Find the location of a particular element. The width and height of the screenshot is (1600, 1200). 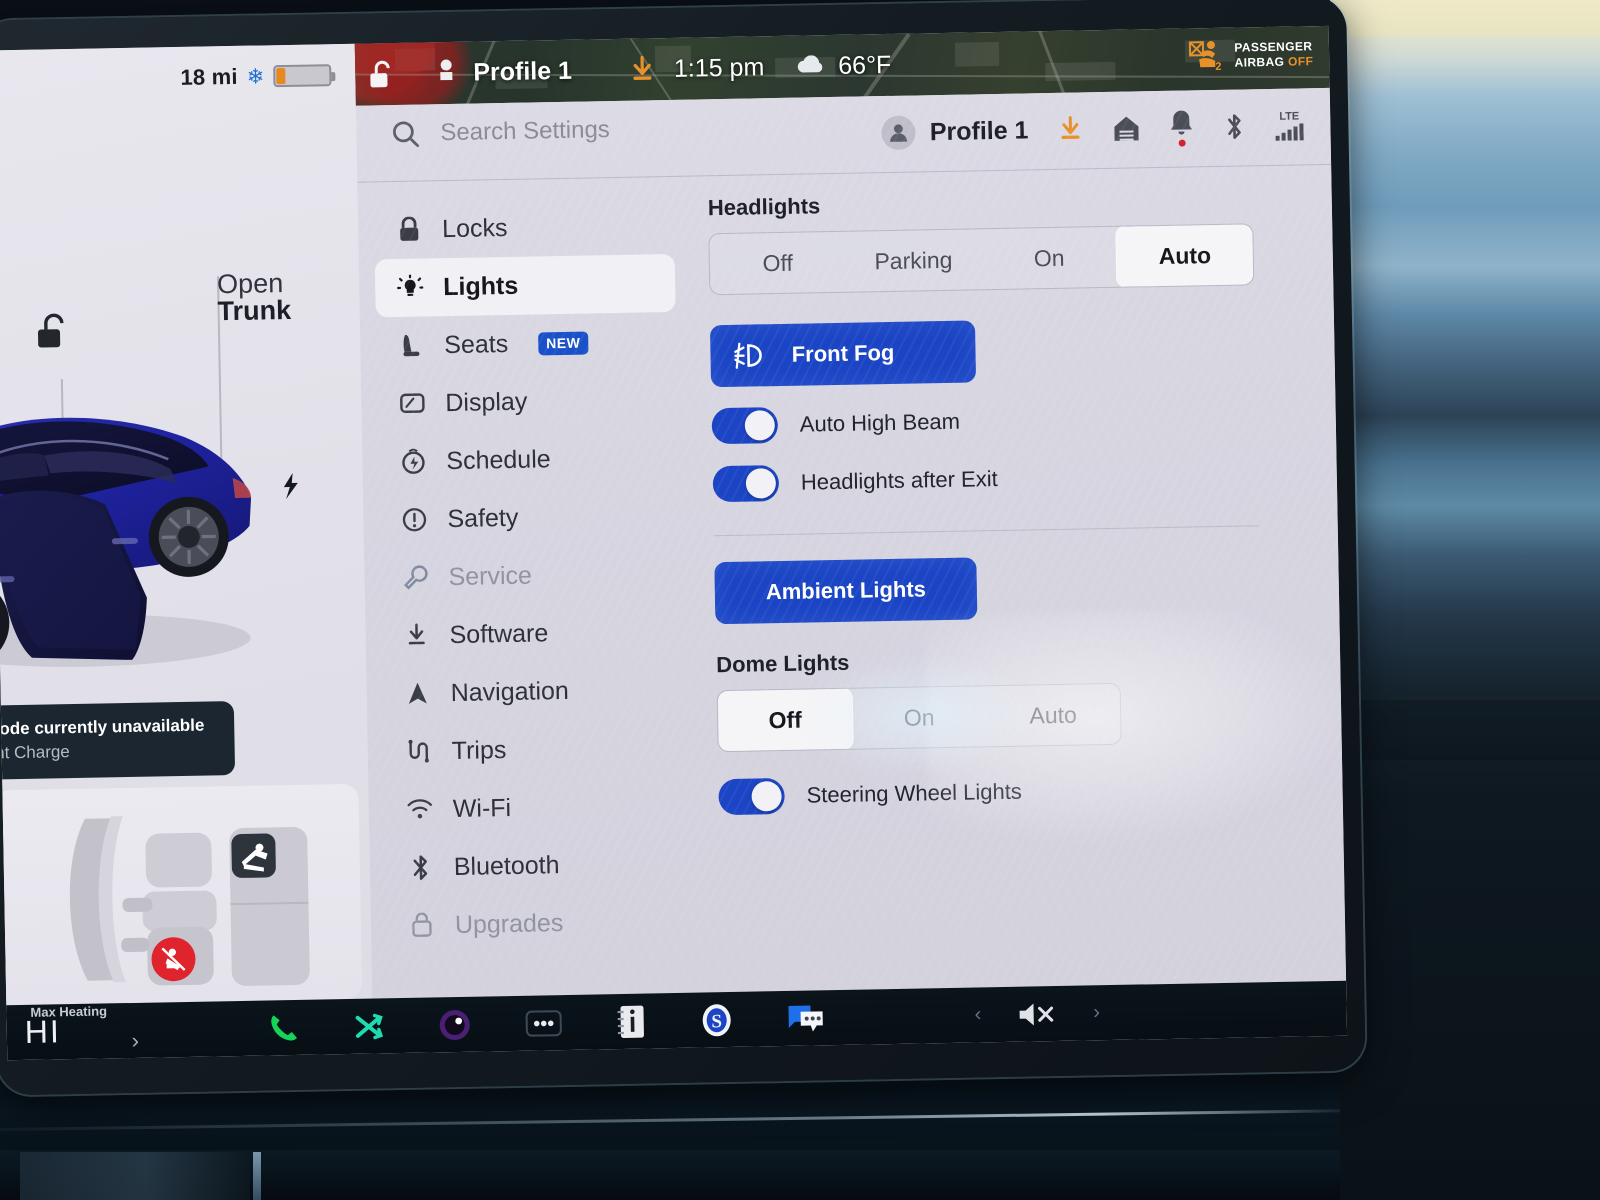

sidebar-item-seats: Seats NEW is located at coordinates (526, 343).